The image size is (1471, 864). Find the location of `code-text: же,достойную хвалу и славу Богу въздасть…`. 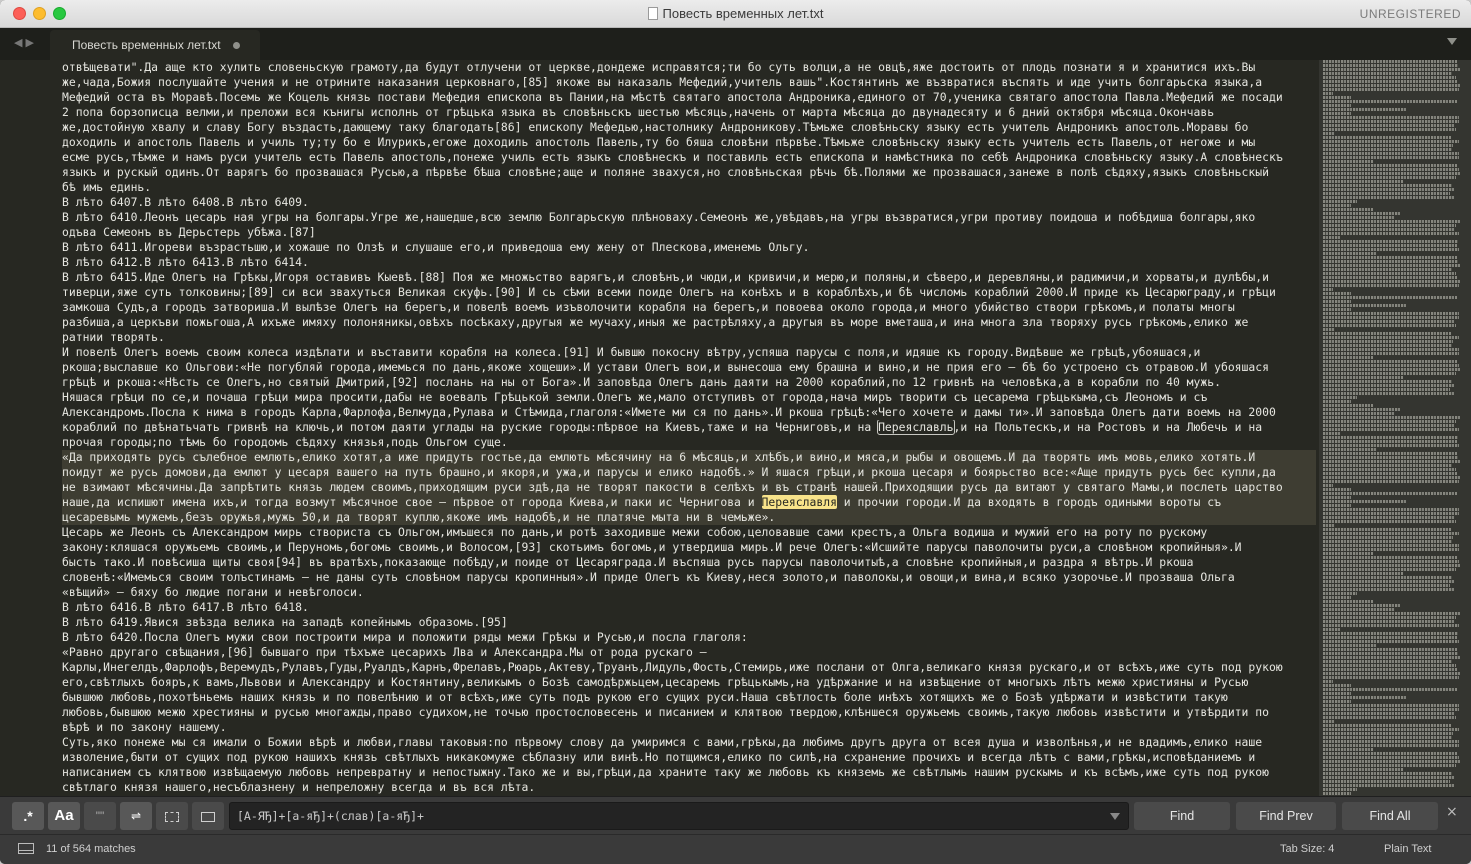

code-text: же,достойную хвалу и славу Богу въздасть… is located at coordinates (655, 127).